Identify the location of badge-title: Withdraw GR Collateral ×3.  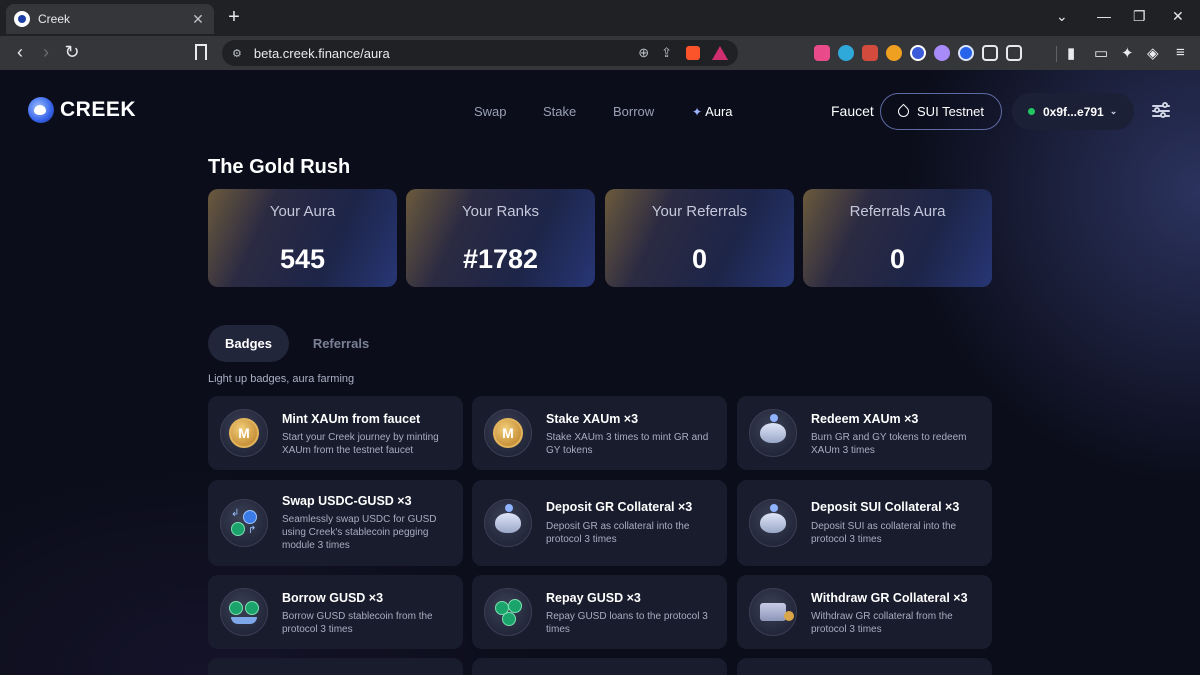
(889, 598).